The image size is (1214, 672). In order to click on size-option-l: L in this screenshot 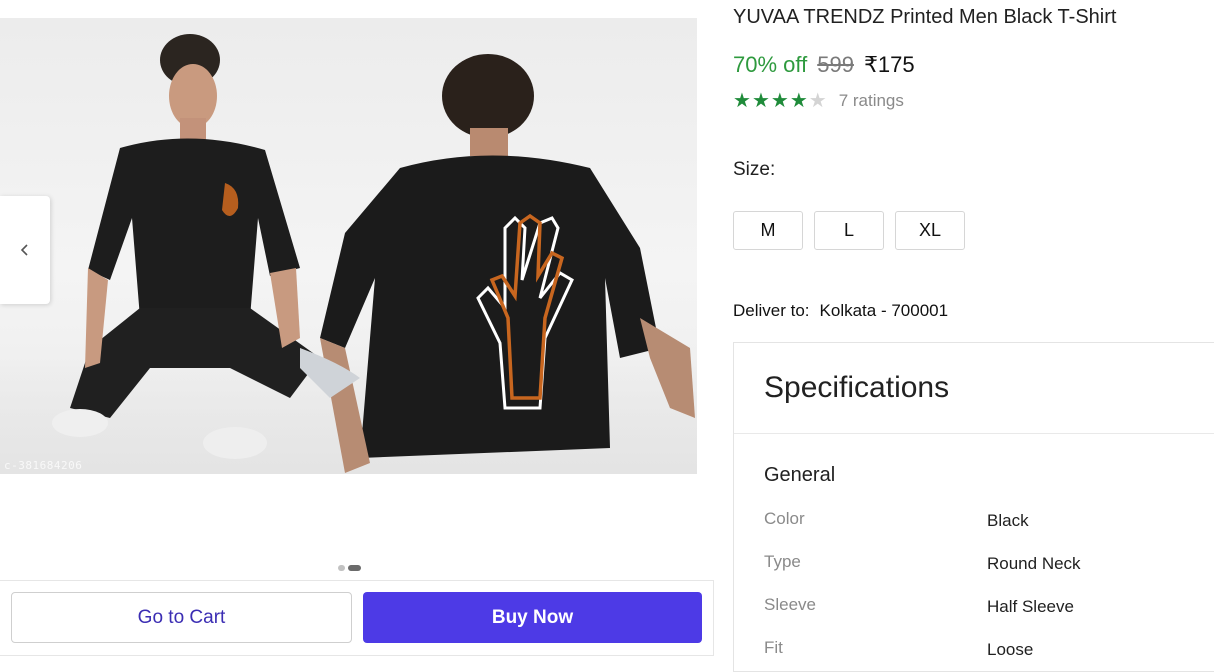, I will do `click(849, 230)`.